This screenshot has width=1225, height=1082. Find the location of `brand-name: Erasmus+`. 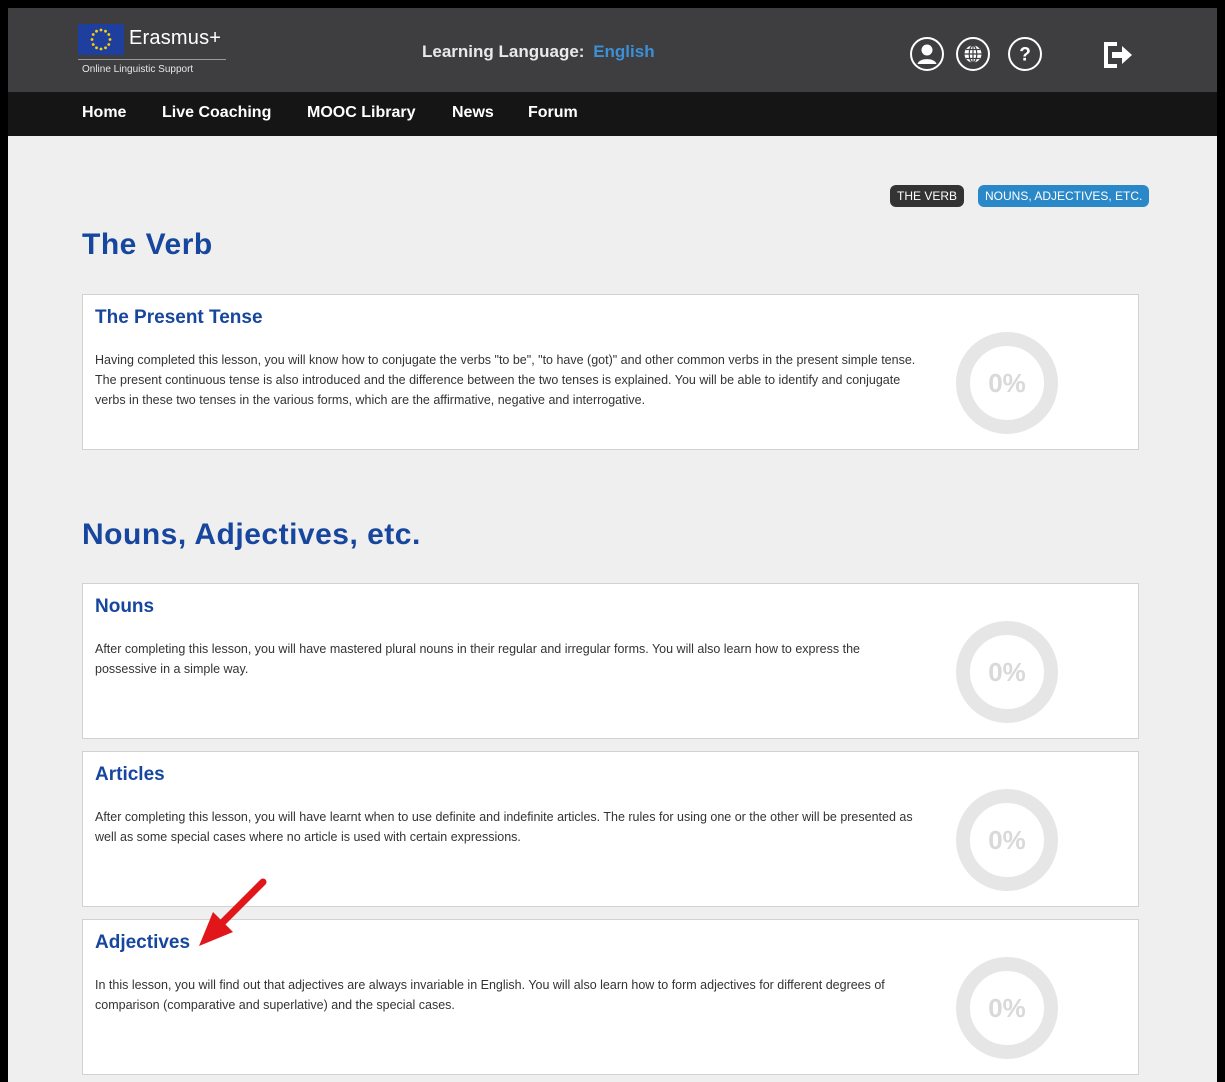

brand-name: Erasmus+ is located at coordinates (175, 38).